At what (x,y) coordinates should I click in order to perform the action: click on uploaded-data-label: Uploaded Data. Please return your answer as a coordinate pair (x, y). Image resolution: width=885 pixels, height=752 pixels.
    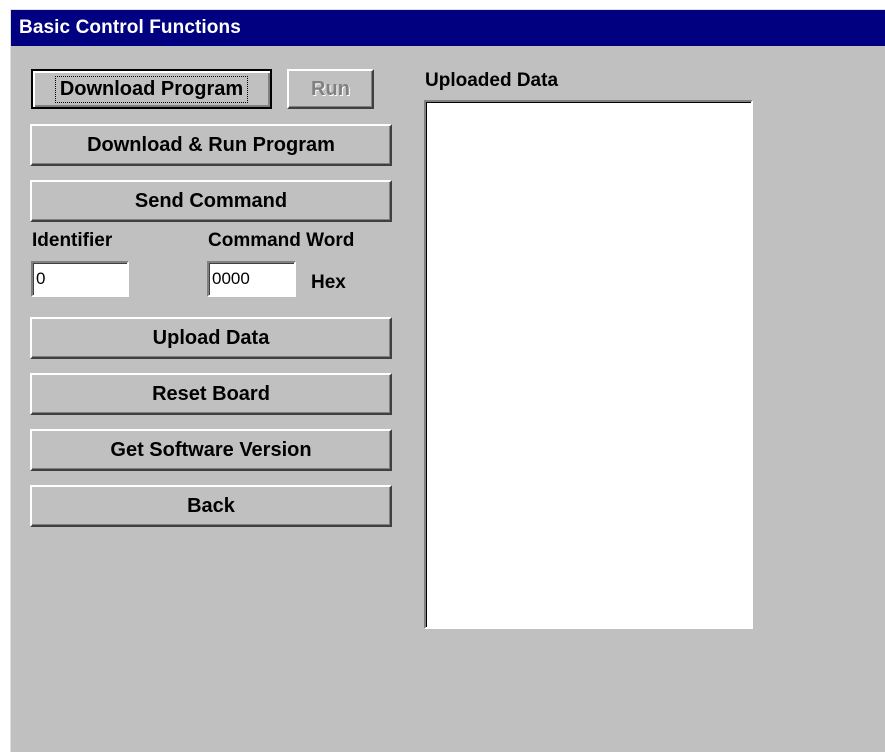
    Looking at the image, I should click on (492, 80).